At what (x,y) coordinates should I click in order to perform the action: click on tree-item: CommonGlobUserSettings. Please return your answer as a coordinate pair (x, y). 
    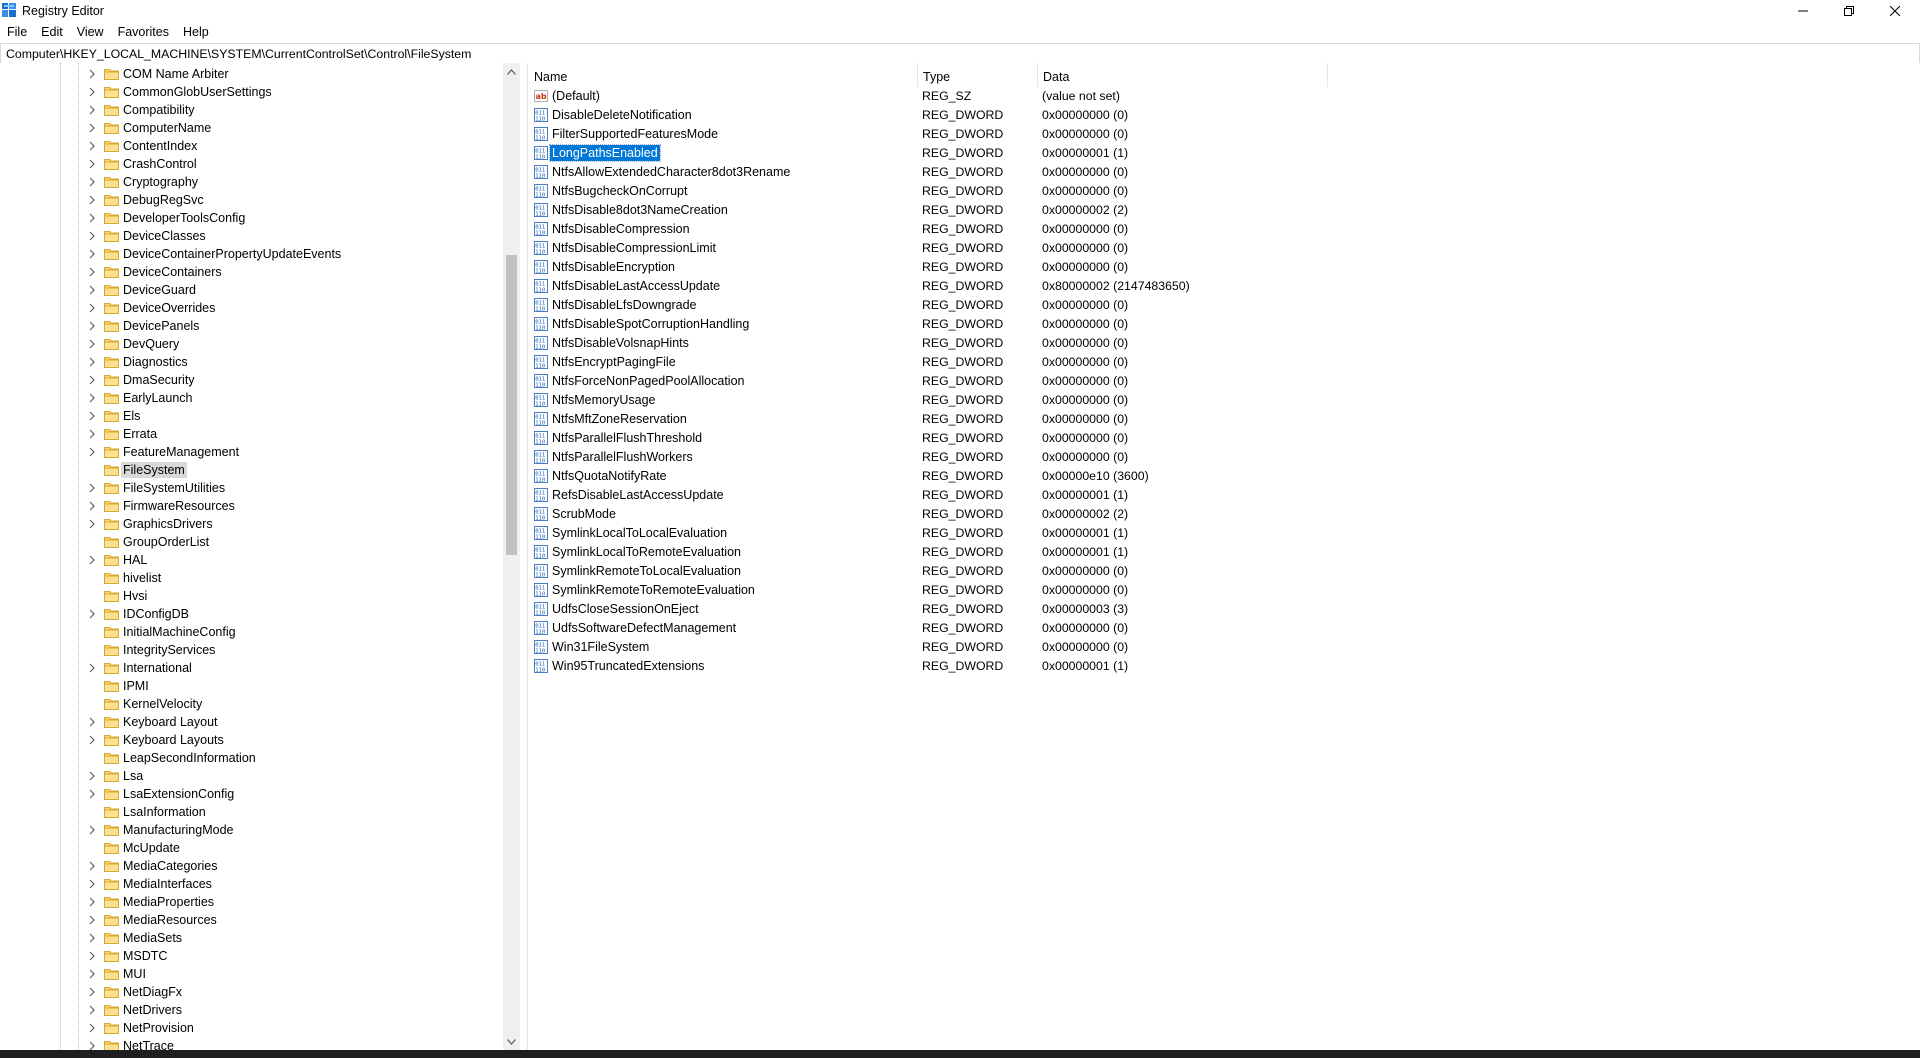
    Looking at the image, I should click on (250, 92).